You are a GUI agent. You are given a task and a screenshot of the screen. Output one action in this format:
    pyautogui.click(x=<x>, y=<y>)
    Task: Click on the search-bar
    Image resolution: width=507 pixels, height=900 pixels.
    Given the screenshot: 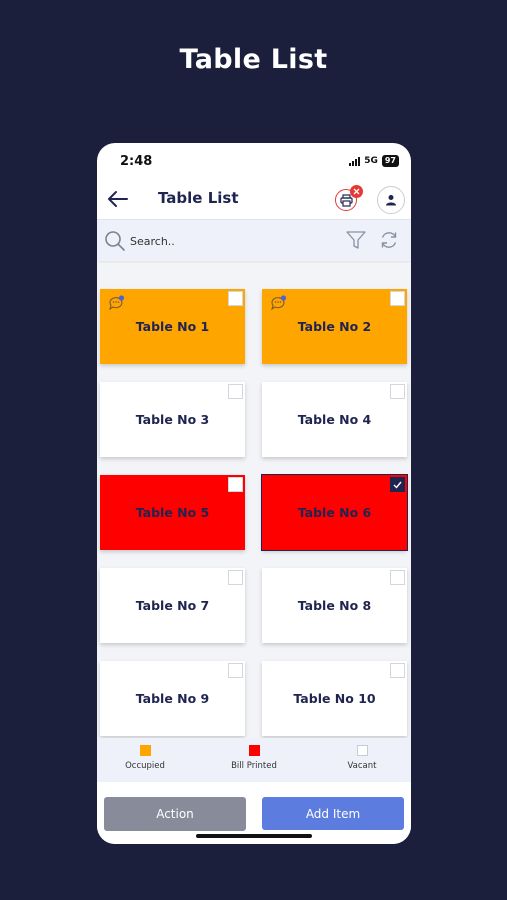 What is the action you would take?
    pyautogui.click(x=254, y=240)
    